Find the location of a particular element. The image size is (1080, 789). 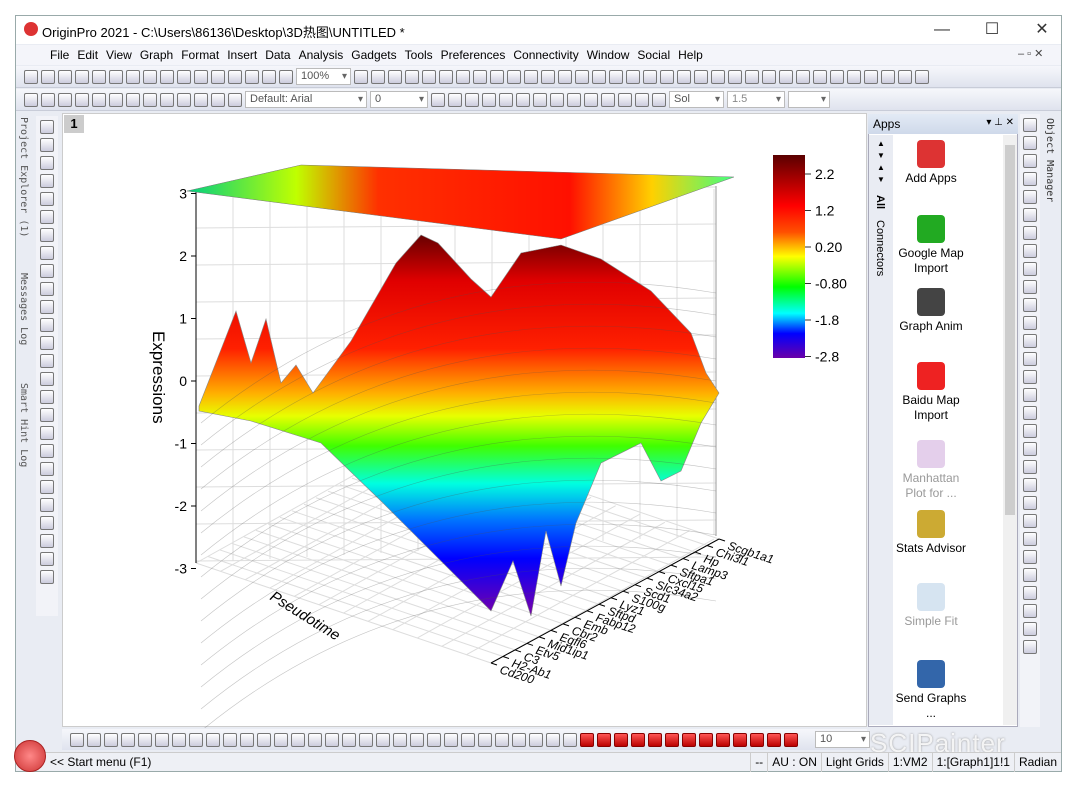

app-item: Add Apps is located at coordinates (931, 163).